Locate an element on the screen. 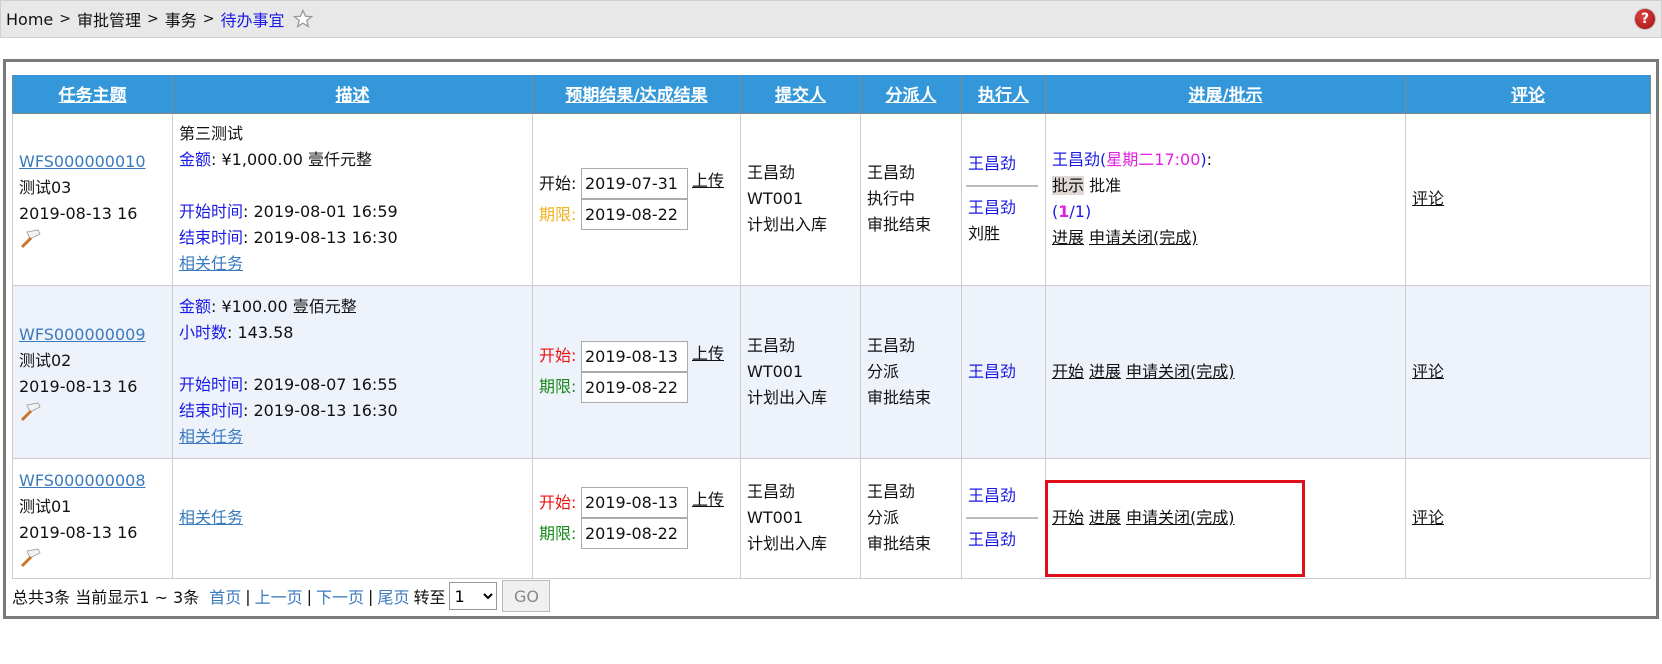  submitter-cell: 王昌劲 WT001 计划出入库 is located at coordinates (800, 518).